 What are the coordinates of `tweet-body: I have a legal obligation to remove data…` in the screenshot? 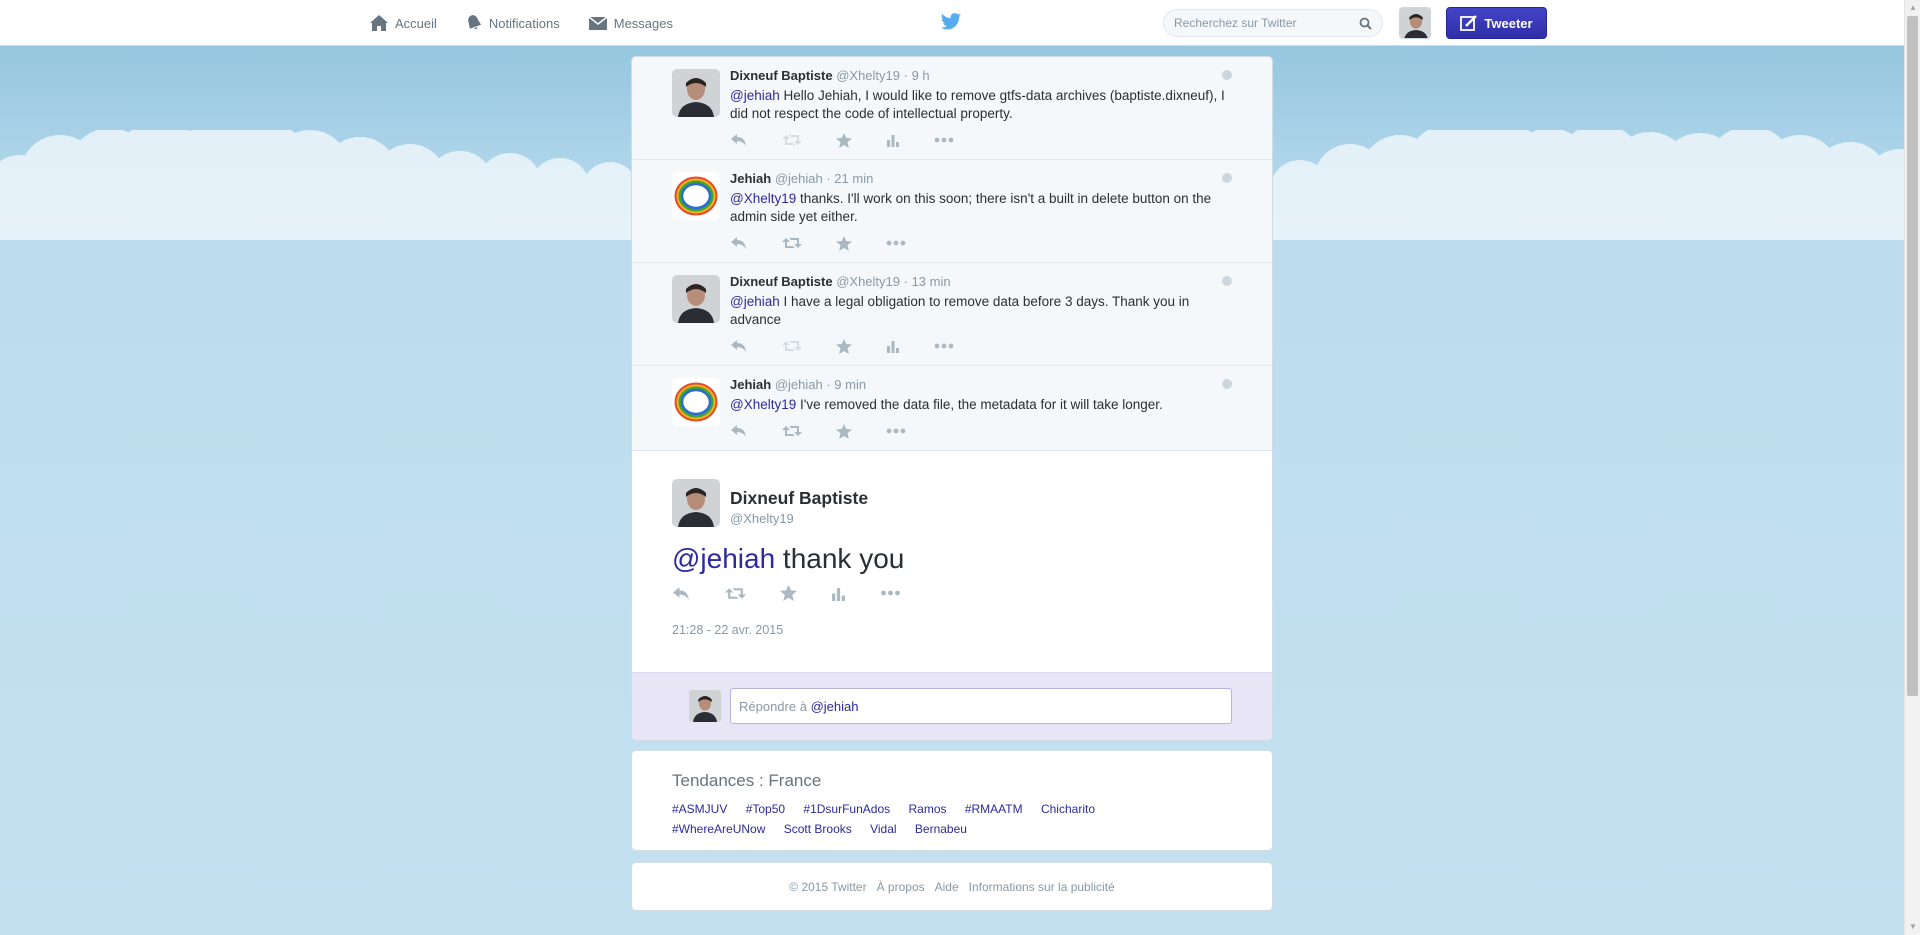 It's located at (960, 310).